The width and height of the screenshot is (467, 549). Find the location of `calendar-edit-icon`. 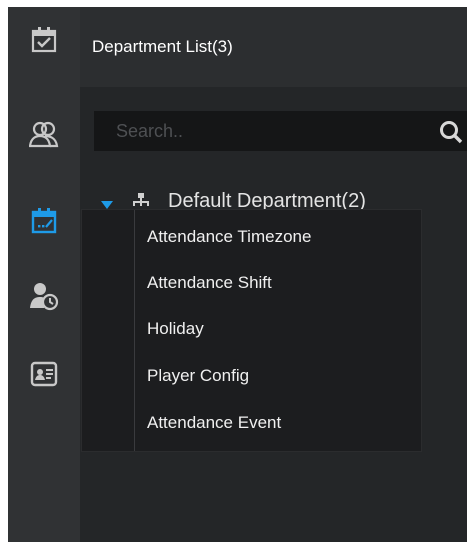

calendar-edit-icon is located at coordinates (44, 221).